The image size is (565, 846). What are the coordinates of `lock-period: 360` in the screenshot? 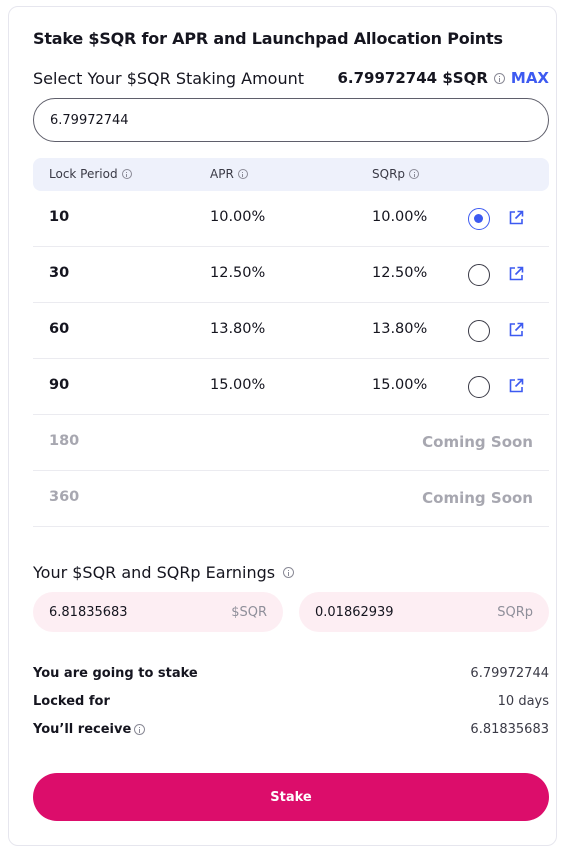 It's located at (64, 497).